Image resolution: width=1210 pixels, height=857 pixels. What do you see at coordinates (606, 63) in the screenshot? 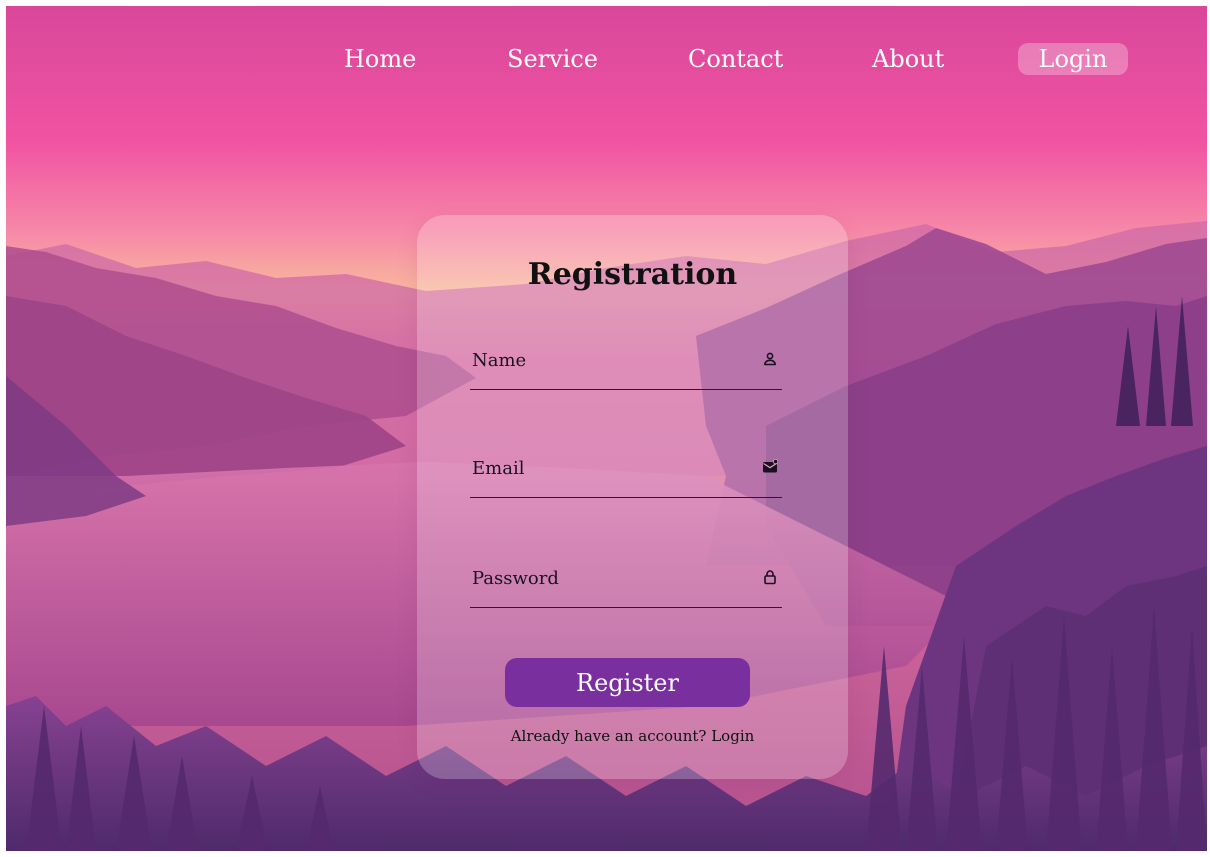
I see `top-navigation: Home Service Contact About Login` at bounding box center [606, 63].